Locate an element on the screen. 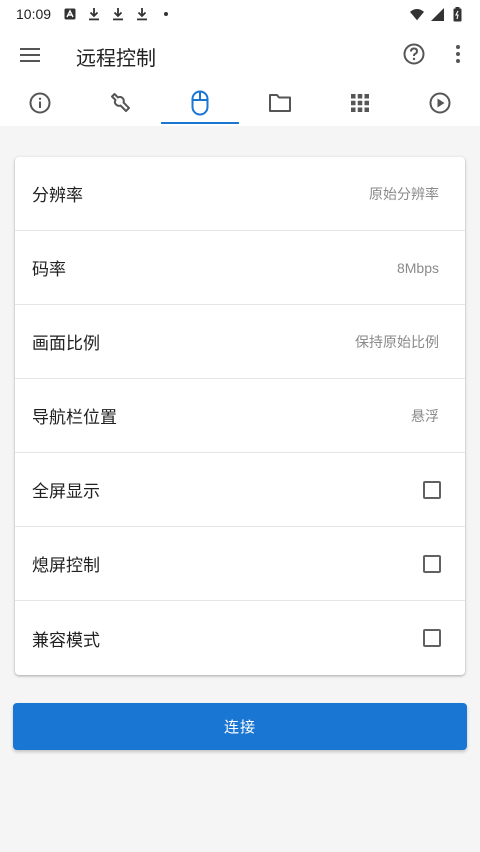  setting-aspect-ratio: 画面比例 保持原始比例 is located at coordinates (240, 342).